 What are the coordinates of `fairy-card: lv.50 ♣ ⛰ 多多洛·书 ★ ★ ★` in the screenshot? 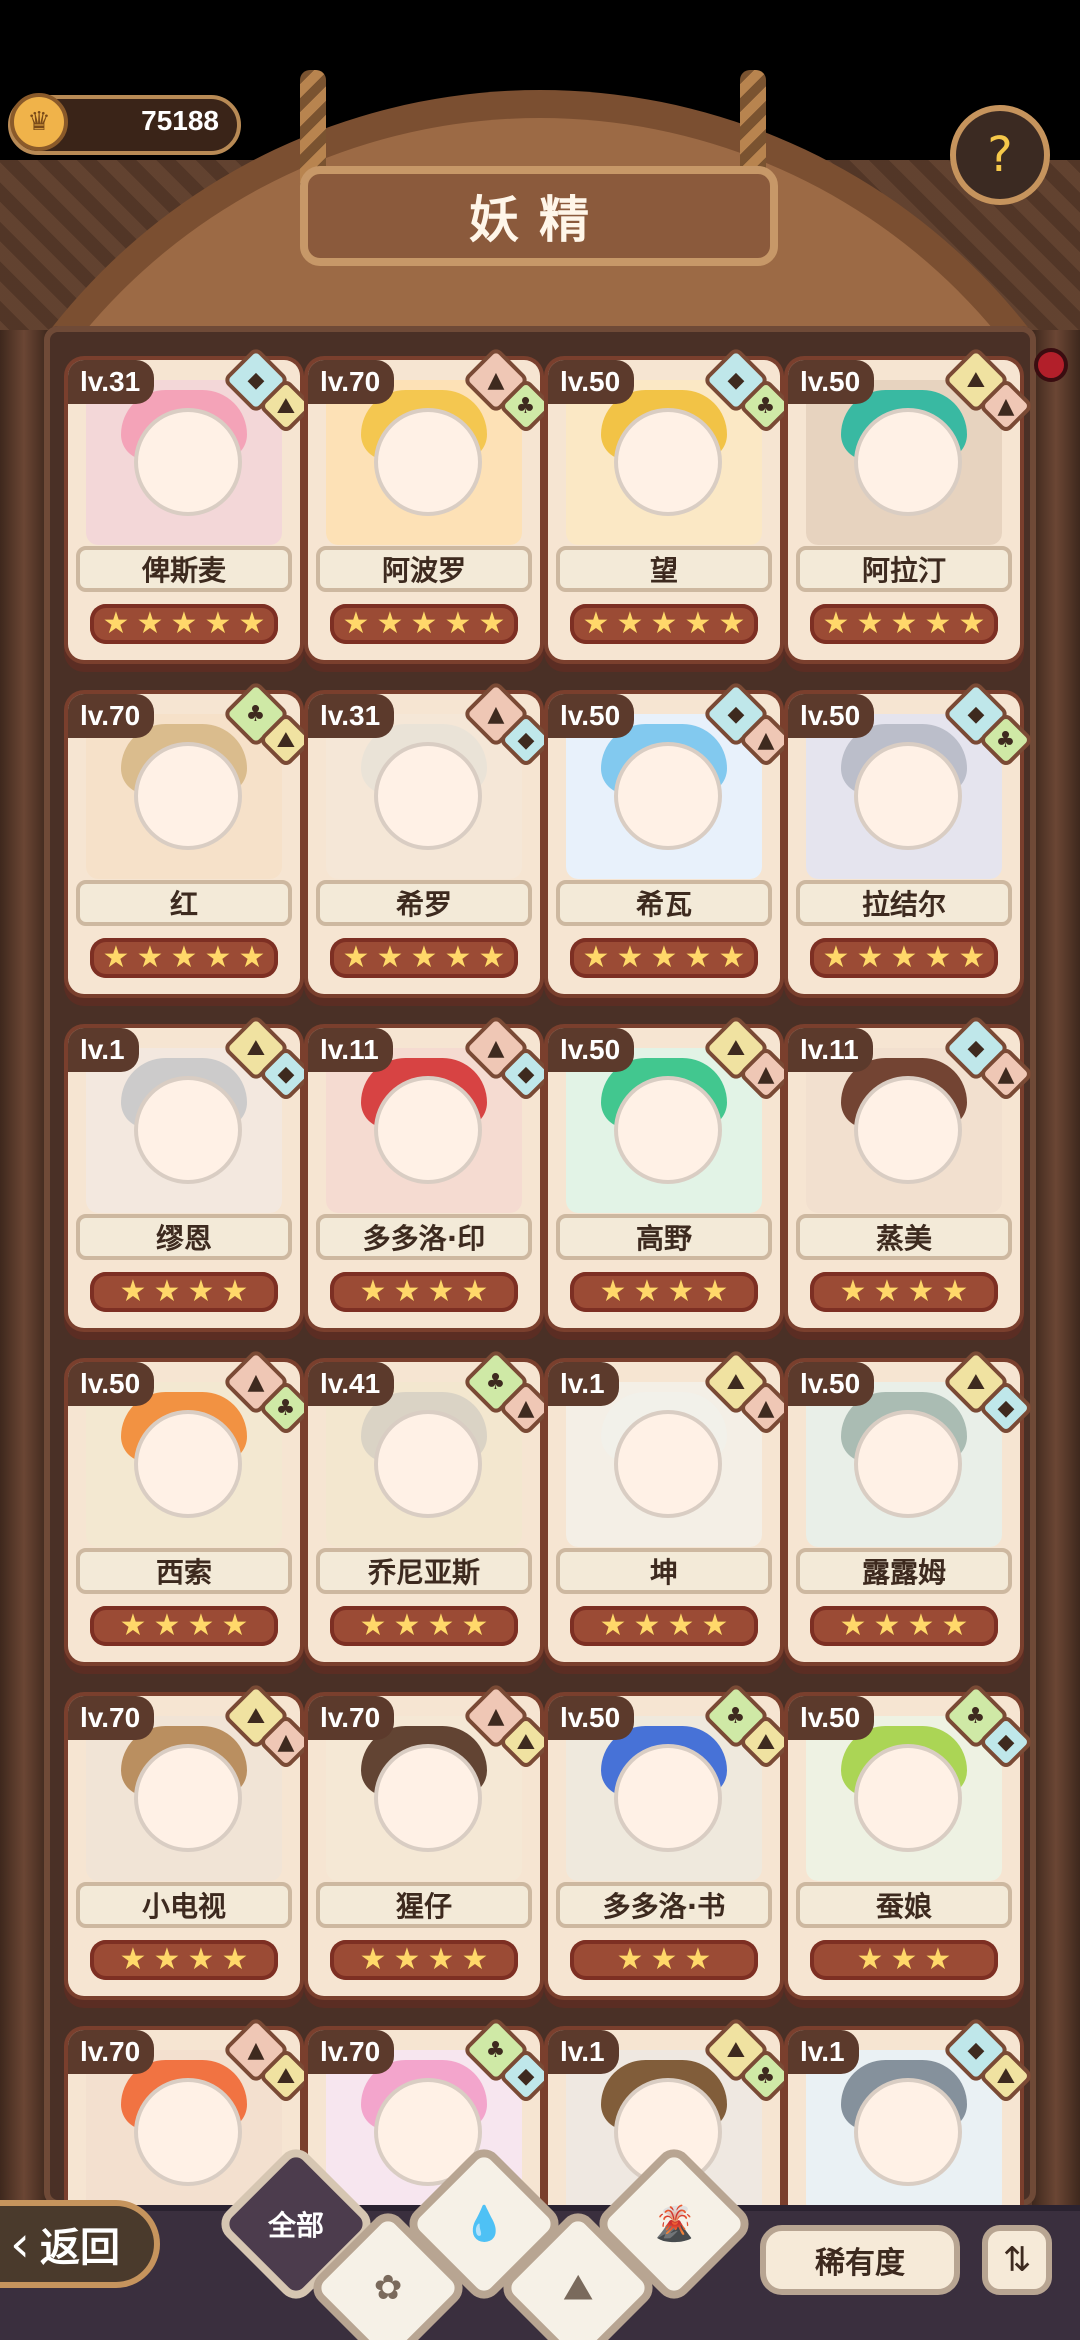 It's located at (671, 1839).